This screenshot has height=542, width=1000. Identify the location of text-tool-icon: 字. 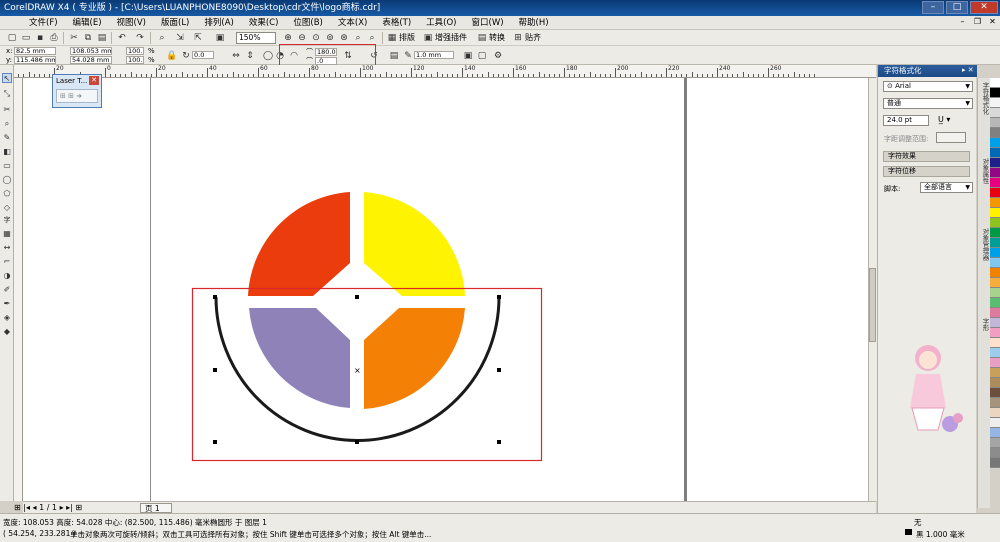
(7, 220).